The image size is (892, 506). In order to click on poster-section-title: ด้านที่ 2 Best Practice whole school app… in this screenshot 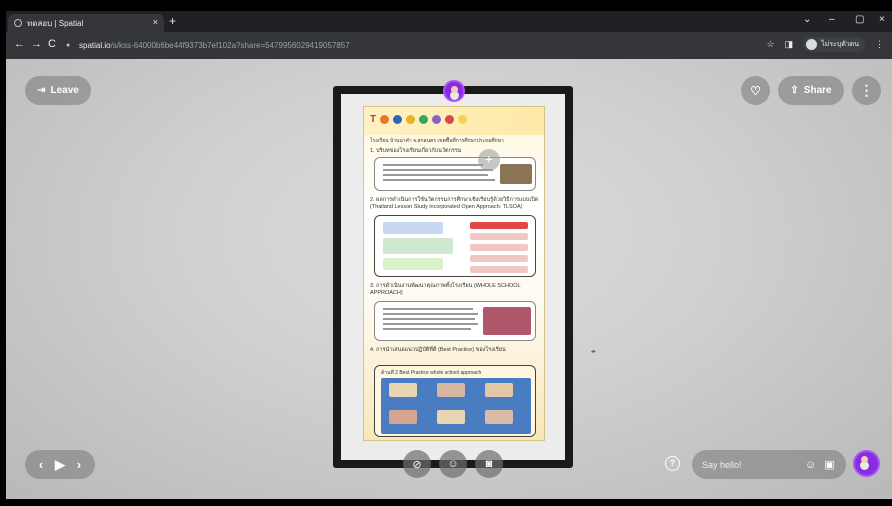, I will do `click(431, 373)`.